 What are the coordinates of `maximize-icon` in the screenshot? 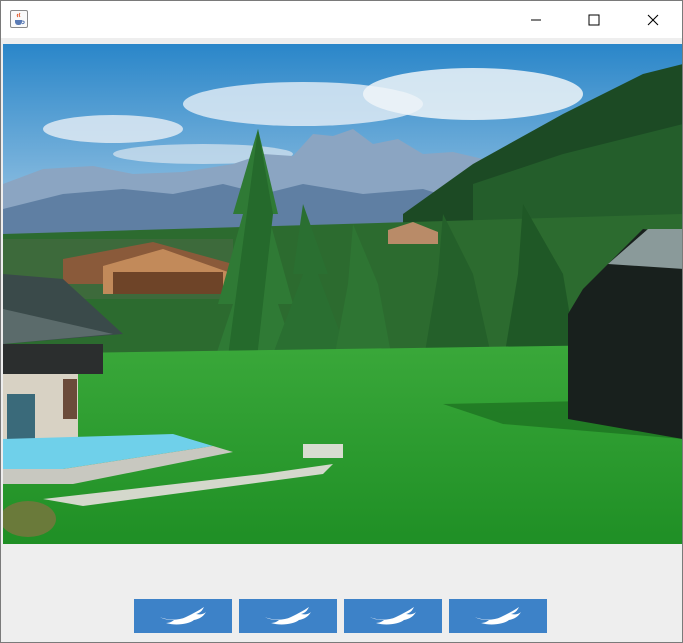 It's located at (594, 19).